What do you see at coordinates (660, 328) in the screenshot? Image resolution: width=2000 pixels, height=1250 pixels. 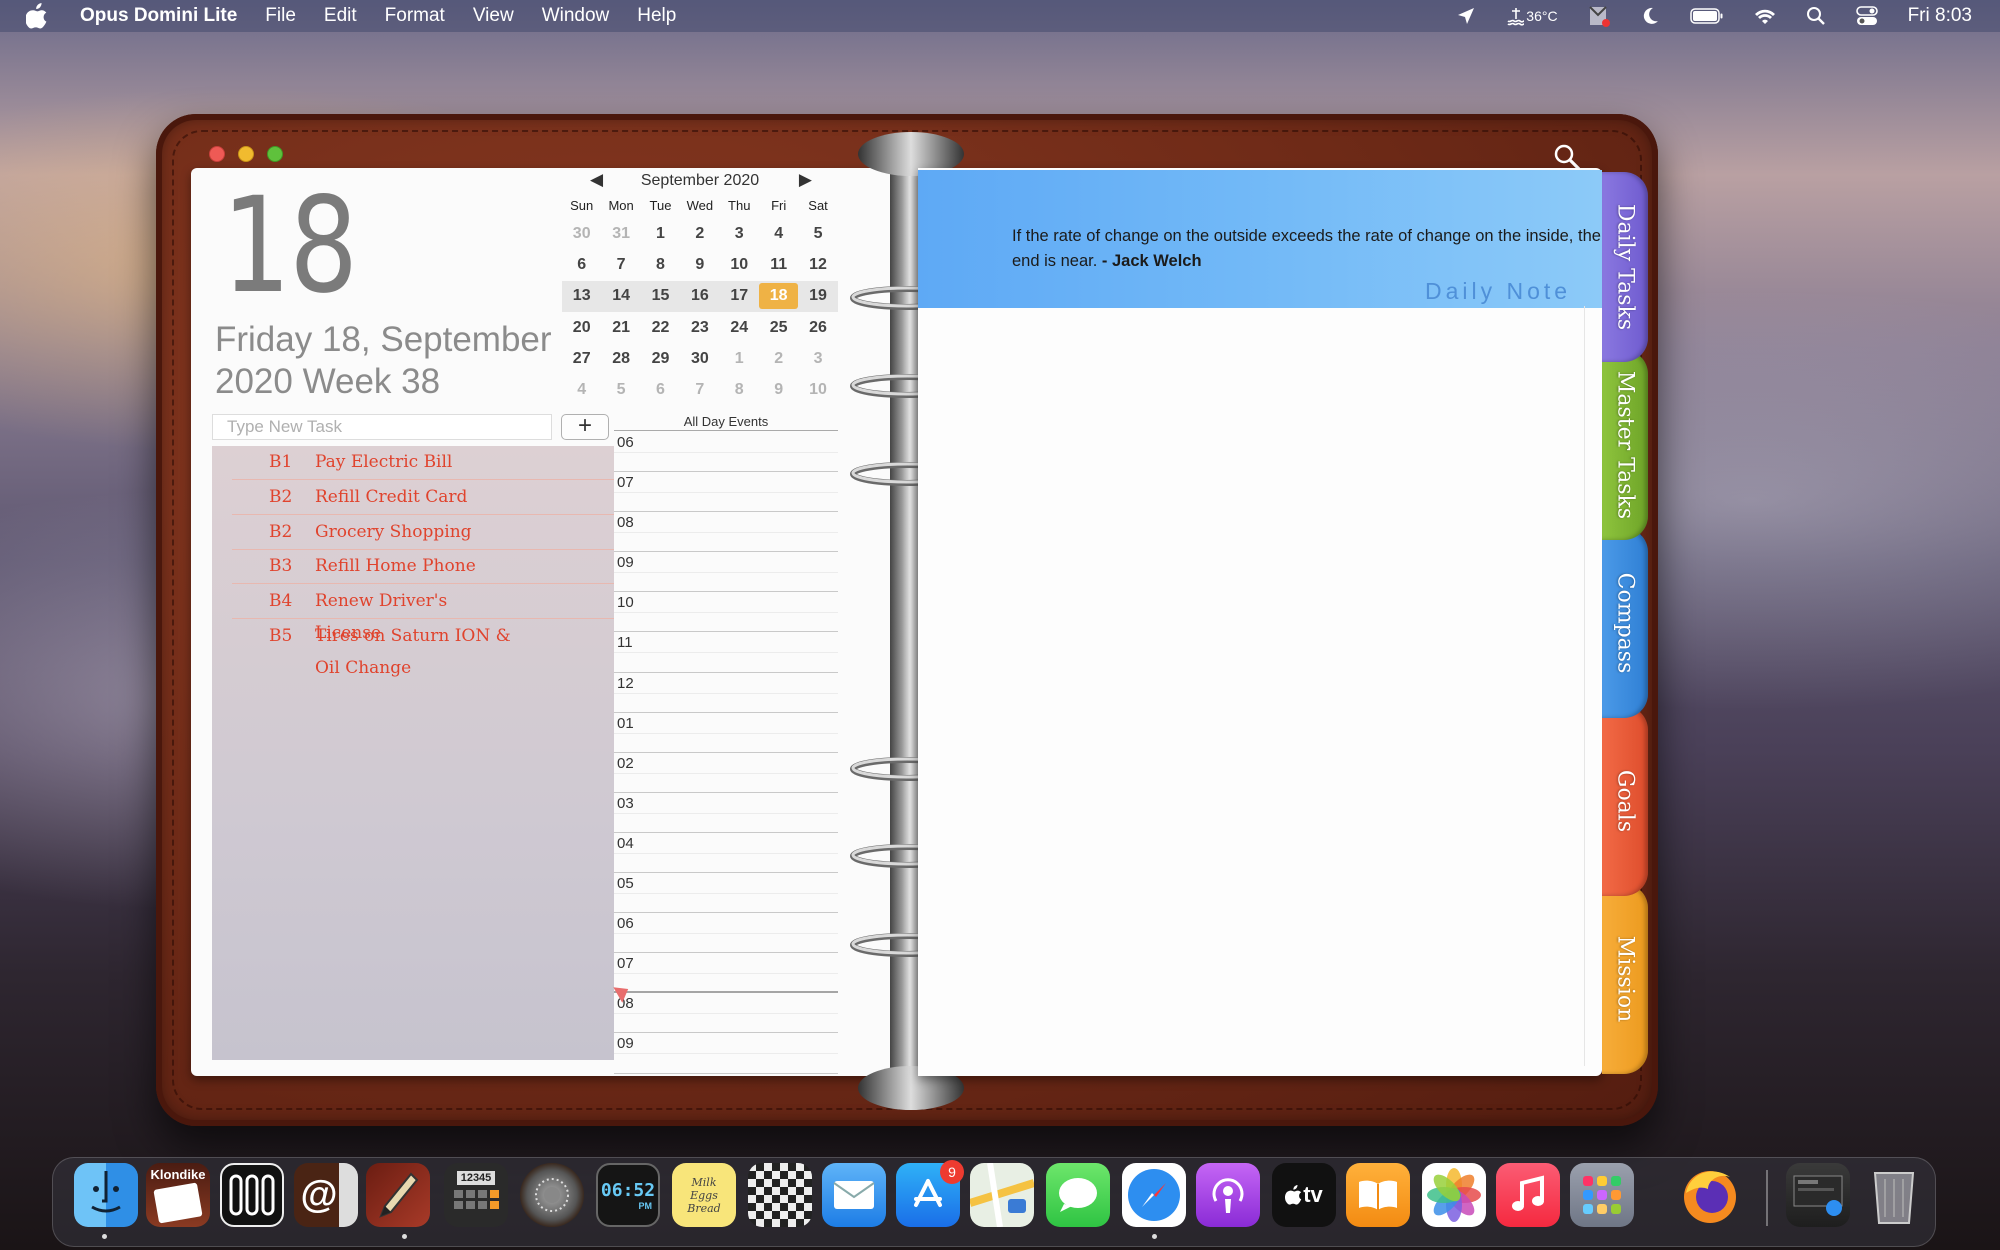 I see `calendar-day: 22` at bounding box center [660, 328].